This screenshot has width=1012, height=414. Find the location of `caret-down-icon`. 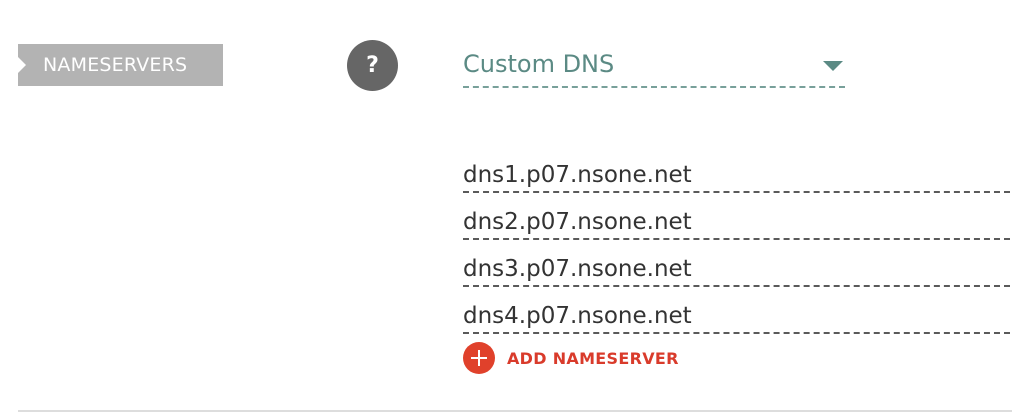

caret-down-icon is located at coordinates (833, 66).